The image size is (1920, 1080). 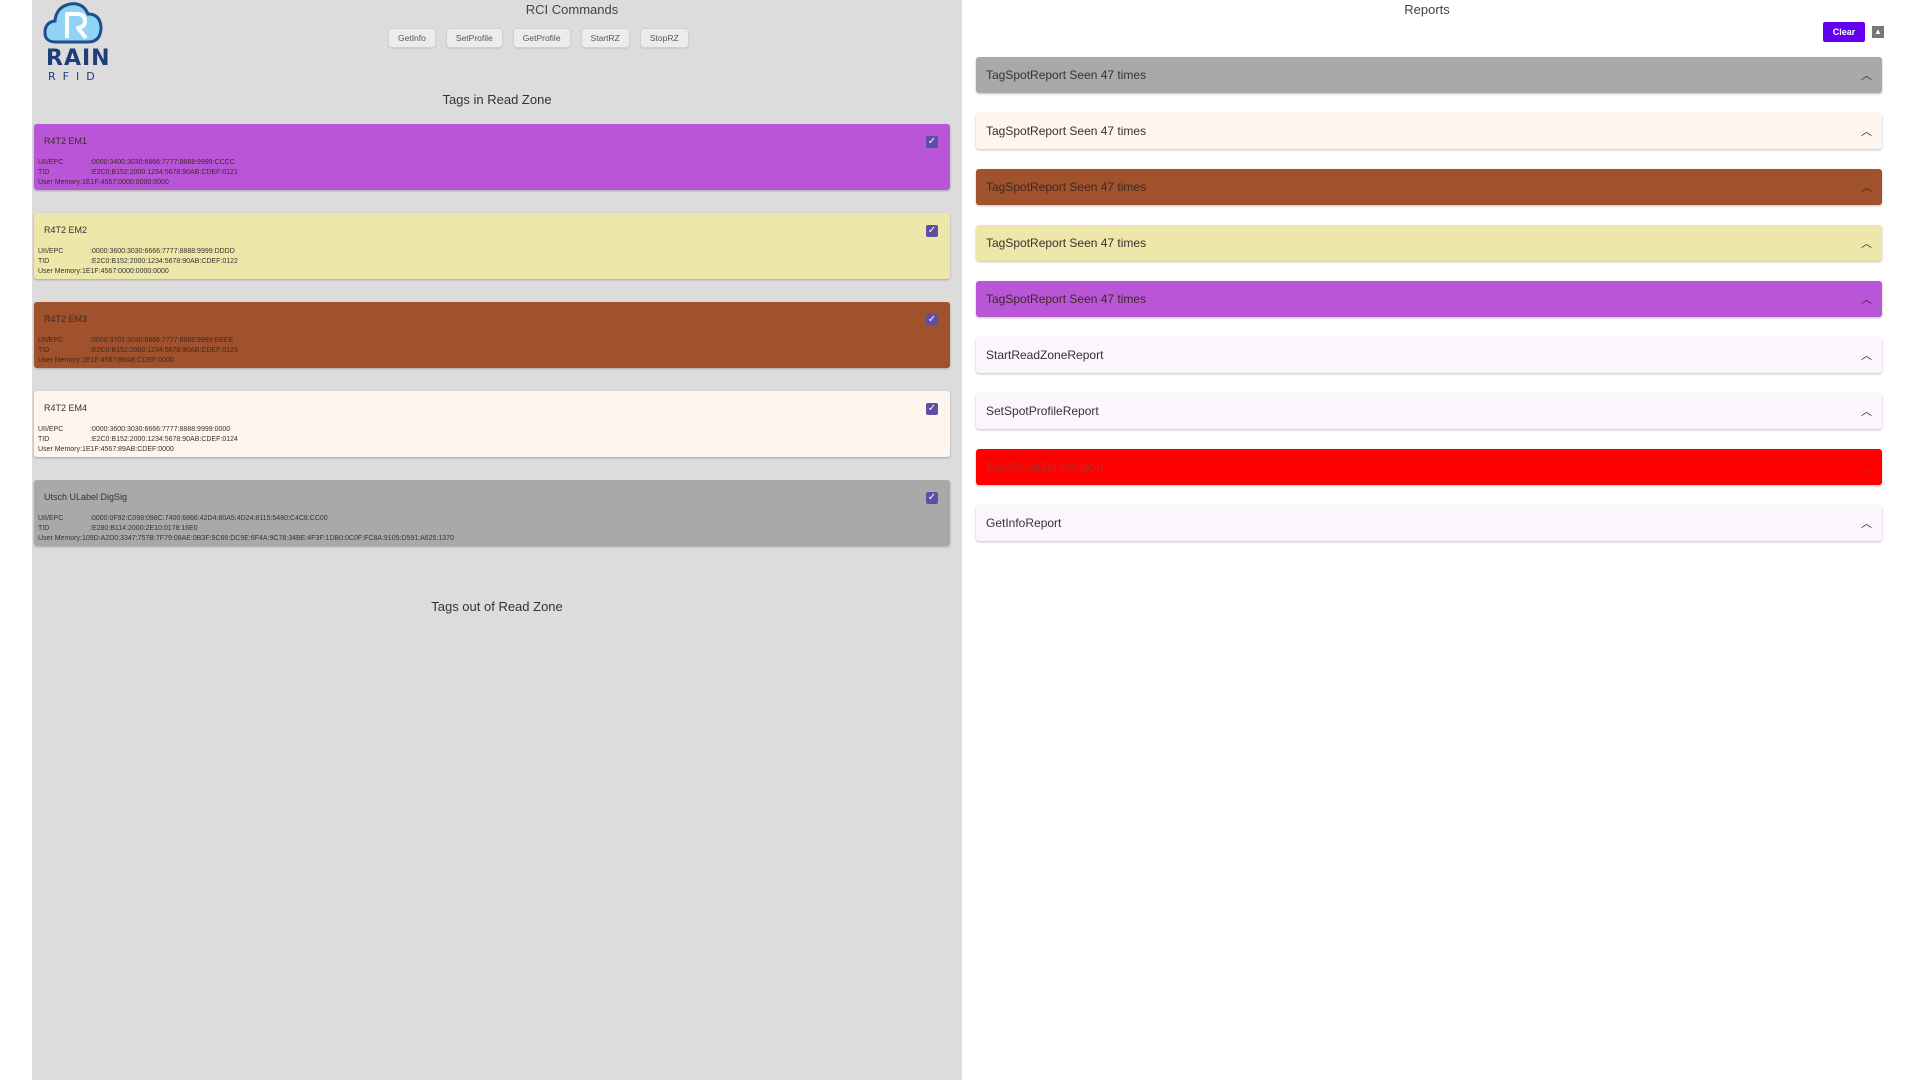 I want to click on tid-value: :E2C0:B152:2000:1234:5678:90AB:CDEF:0124, so click(x=164, y=439).